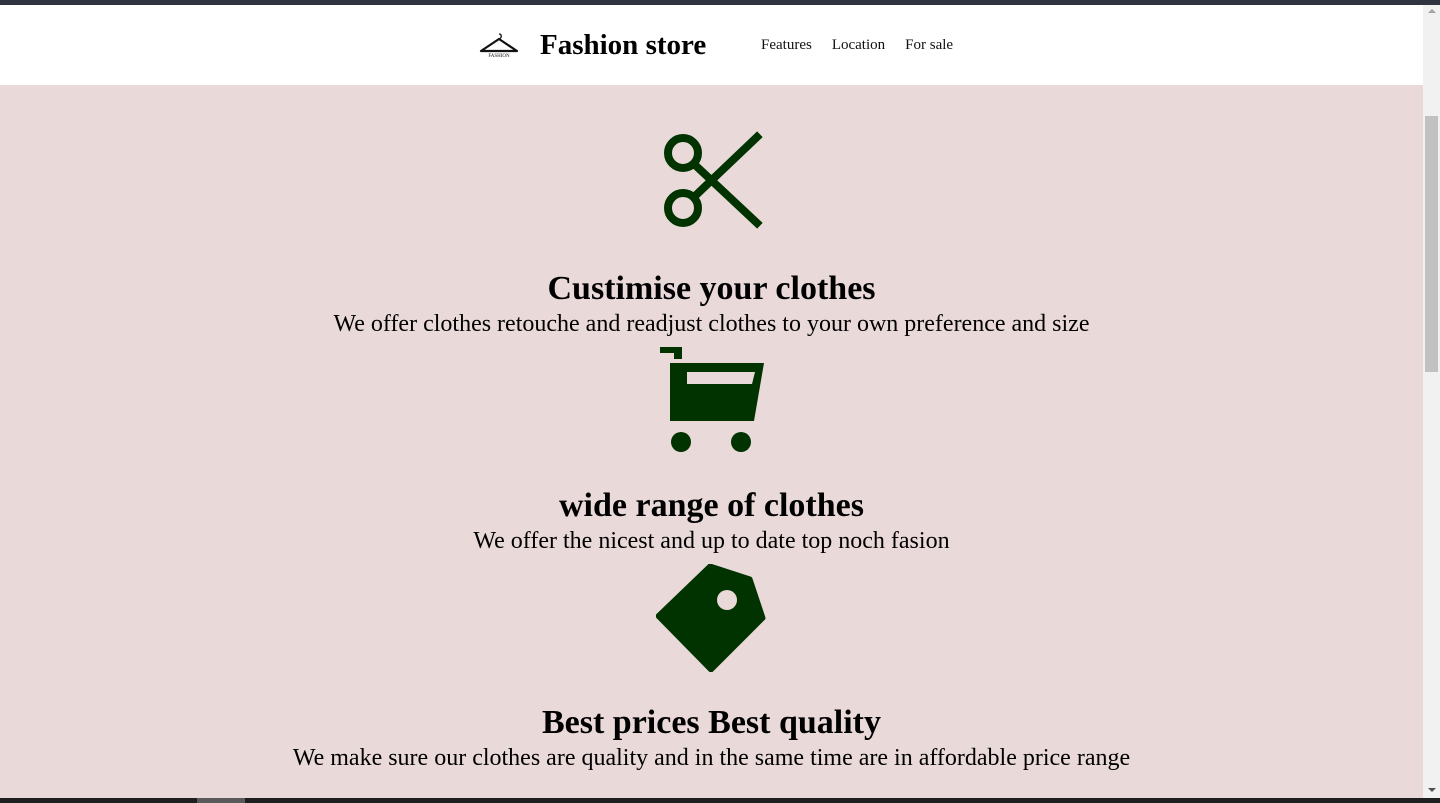 The image size is (1440, 803). Describe the element at coordinates (1431, 244) in the screenshot. I see `vertical-scrollbar-thumb` at that location.